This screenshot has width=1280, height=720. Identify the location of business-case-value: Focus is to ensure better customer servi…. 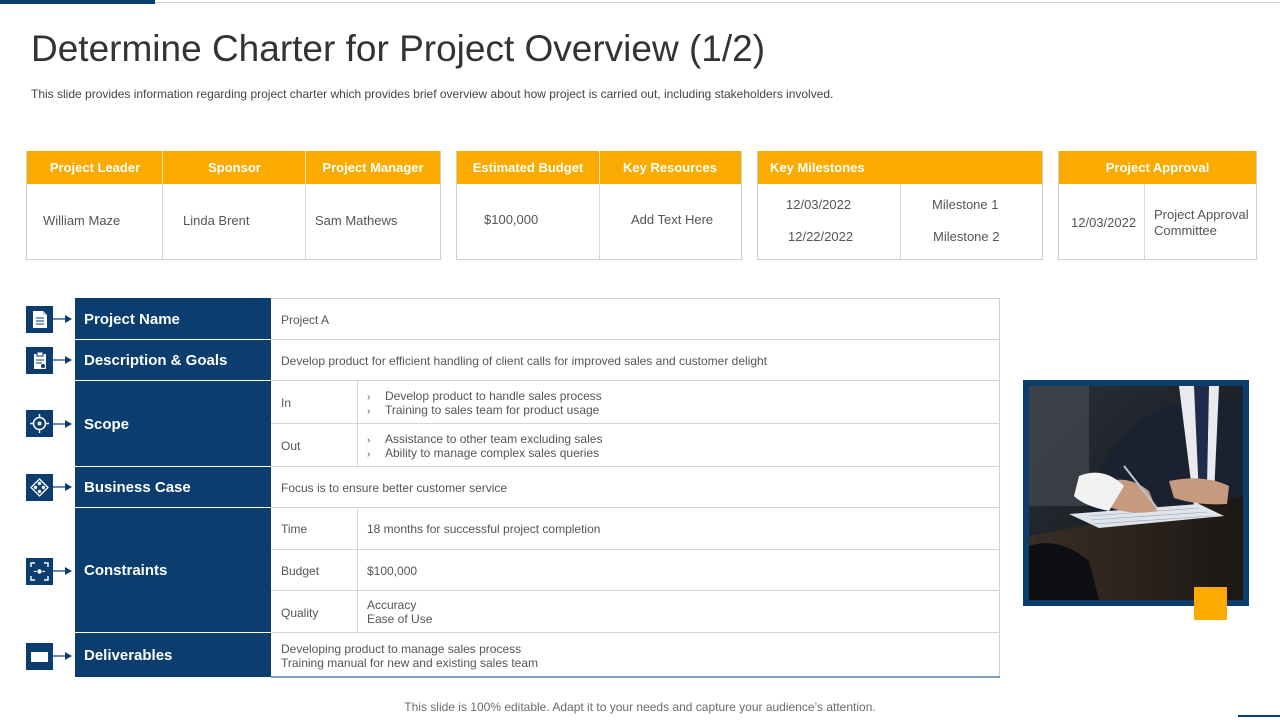
(394, 488).